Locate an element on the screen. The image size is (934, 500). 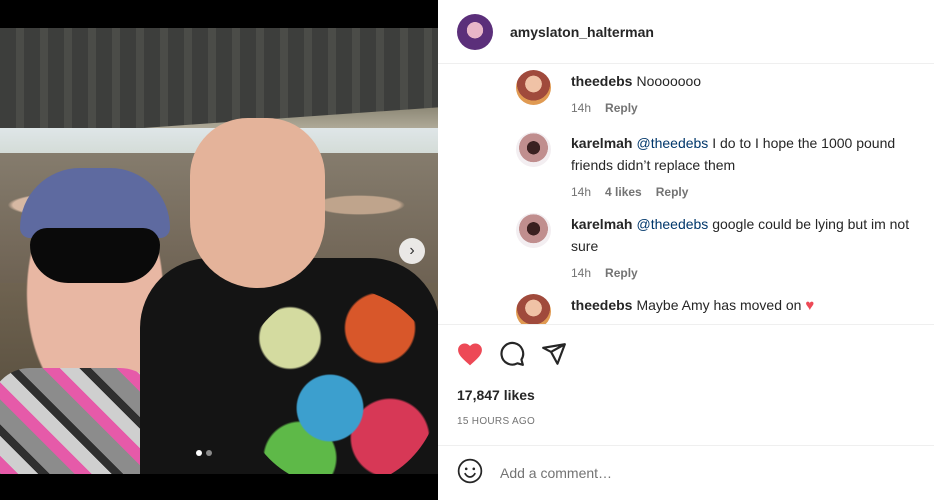
author-username: amyslaton_halterman is located at coordinates (582, 32).